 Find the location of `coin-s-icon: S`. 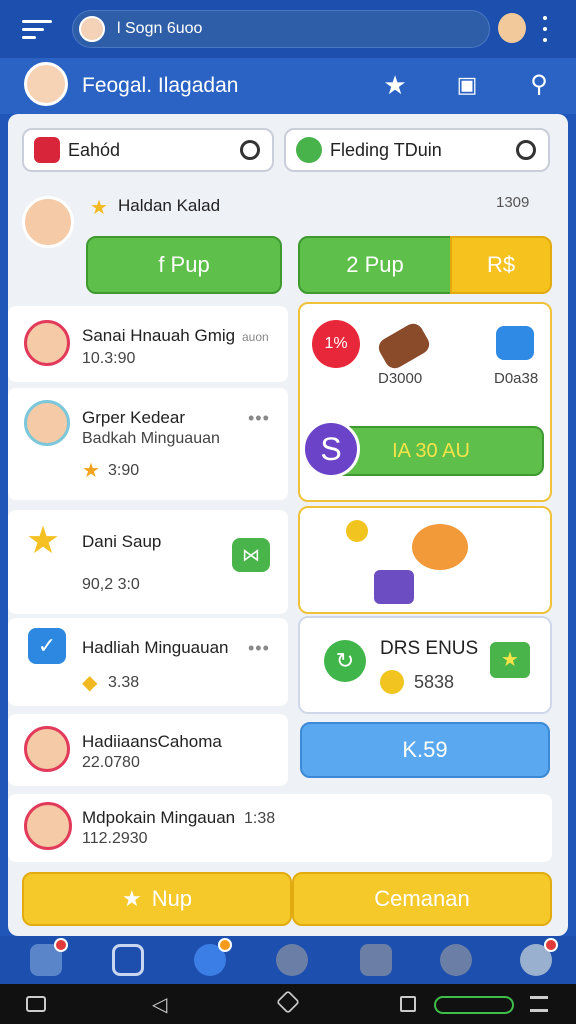

coin-s-icon: S is located at coordinates (331, 449).